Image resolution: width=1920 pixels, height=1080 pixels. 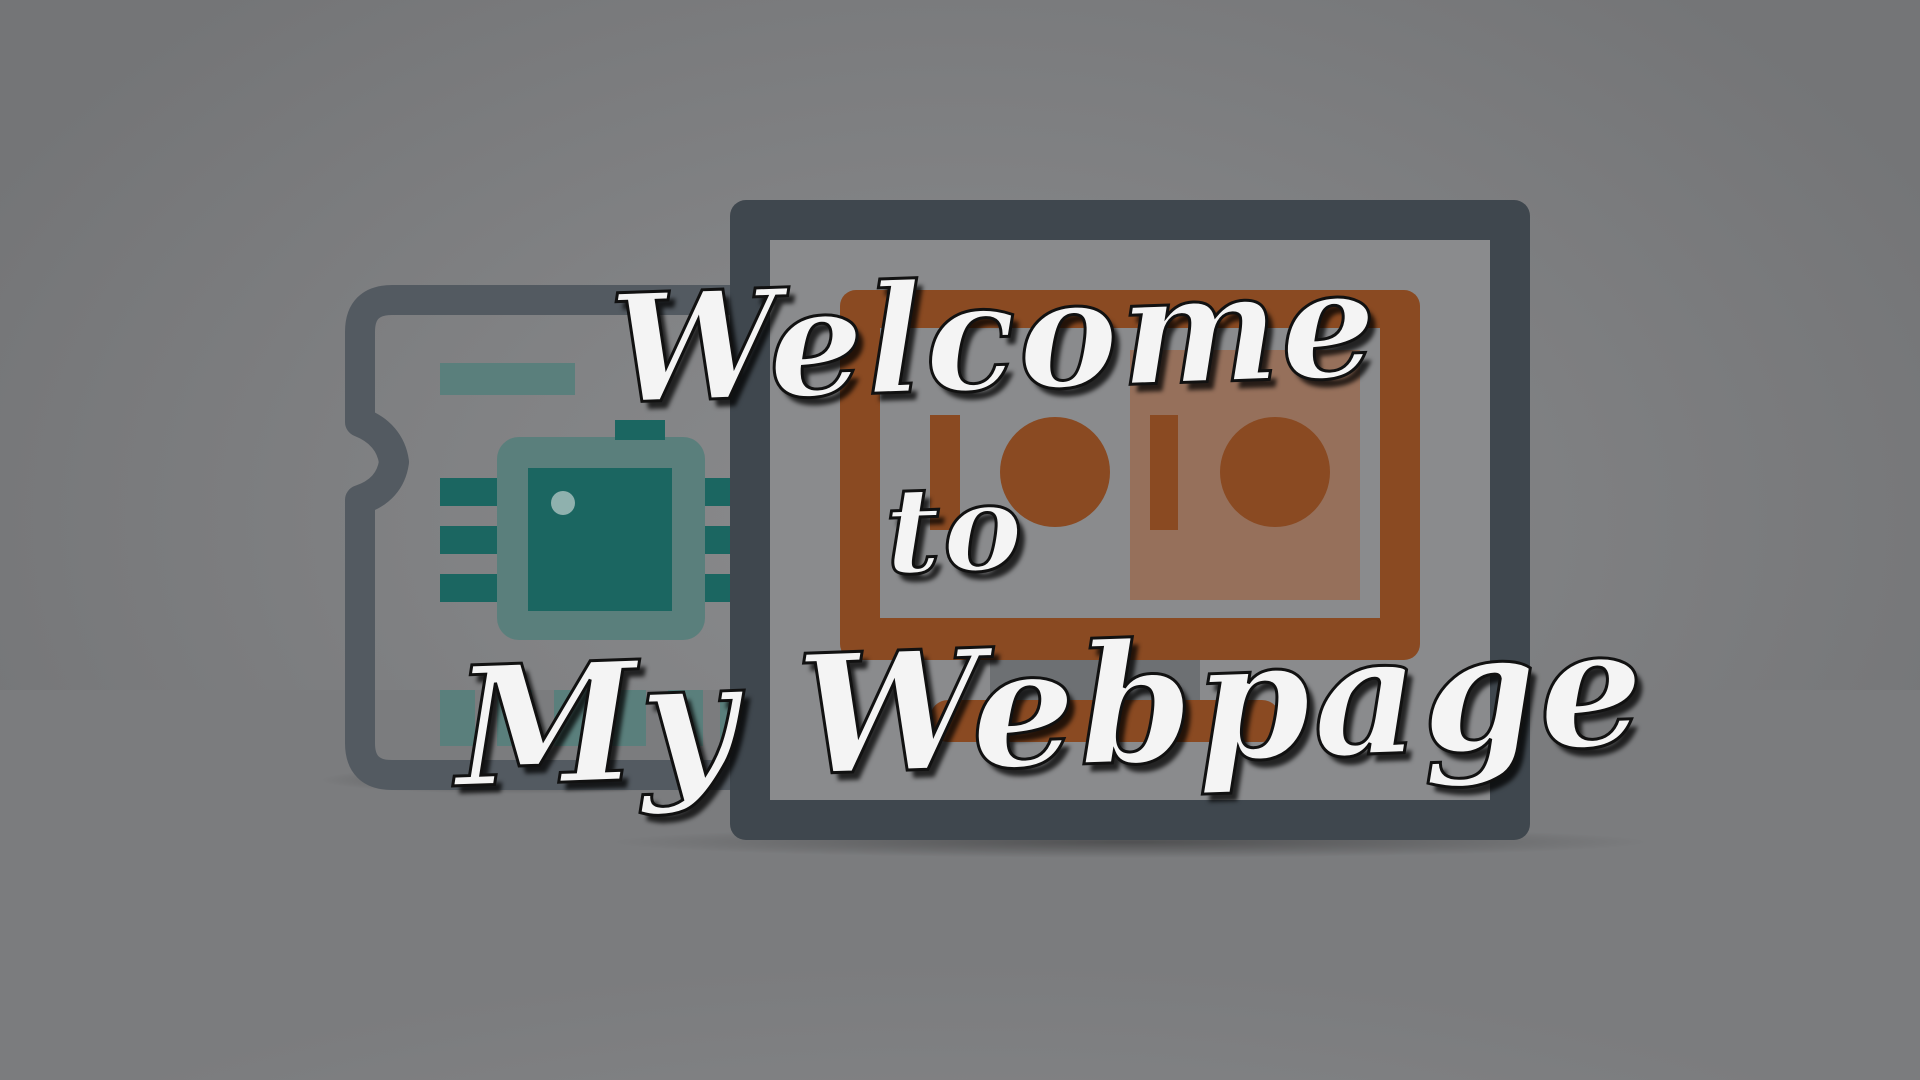 I want to click on title-line-my-webpage: My Webpage, so click(x=1050, y=707).